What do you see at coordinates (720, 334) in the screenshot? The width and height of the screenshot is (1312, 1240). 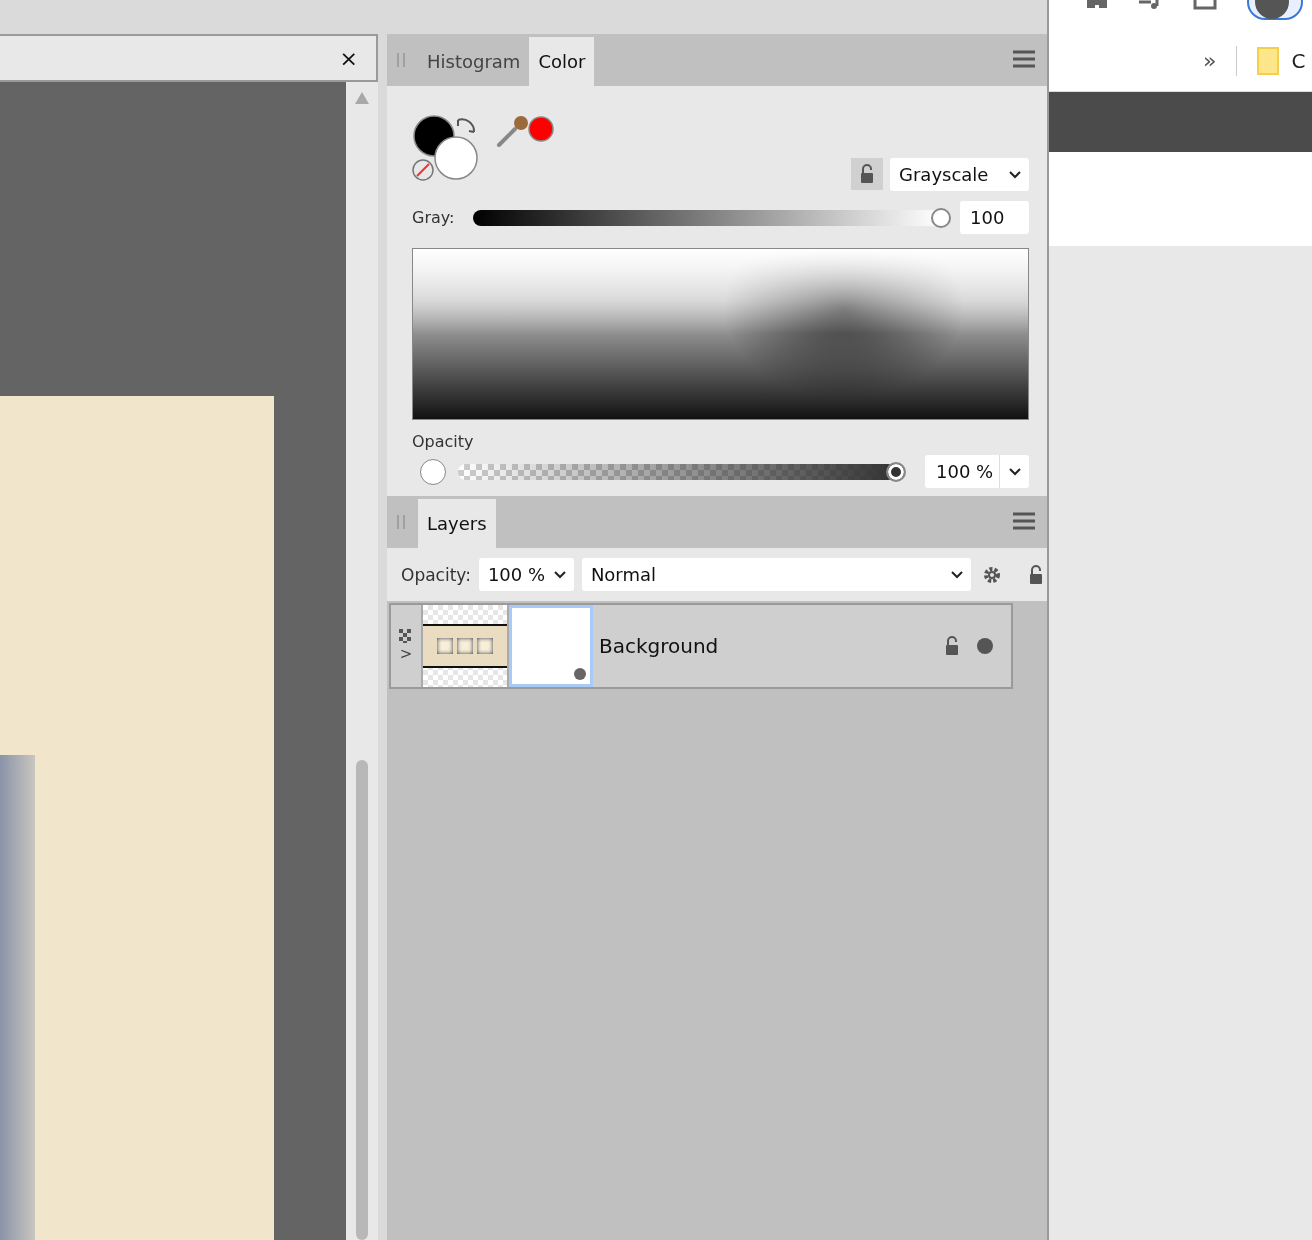 I see `tone-spectrum` at bounding box center [720, 334].